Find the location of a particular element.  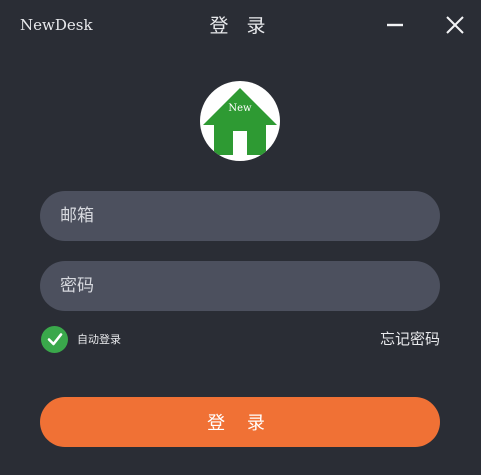

minimize-icon is located at coordinates (395, 25).